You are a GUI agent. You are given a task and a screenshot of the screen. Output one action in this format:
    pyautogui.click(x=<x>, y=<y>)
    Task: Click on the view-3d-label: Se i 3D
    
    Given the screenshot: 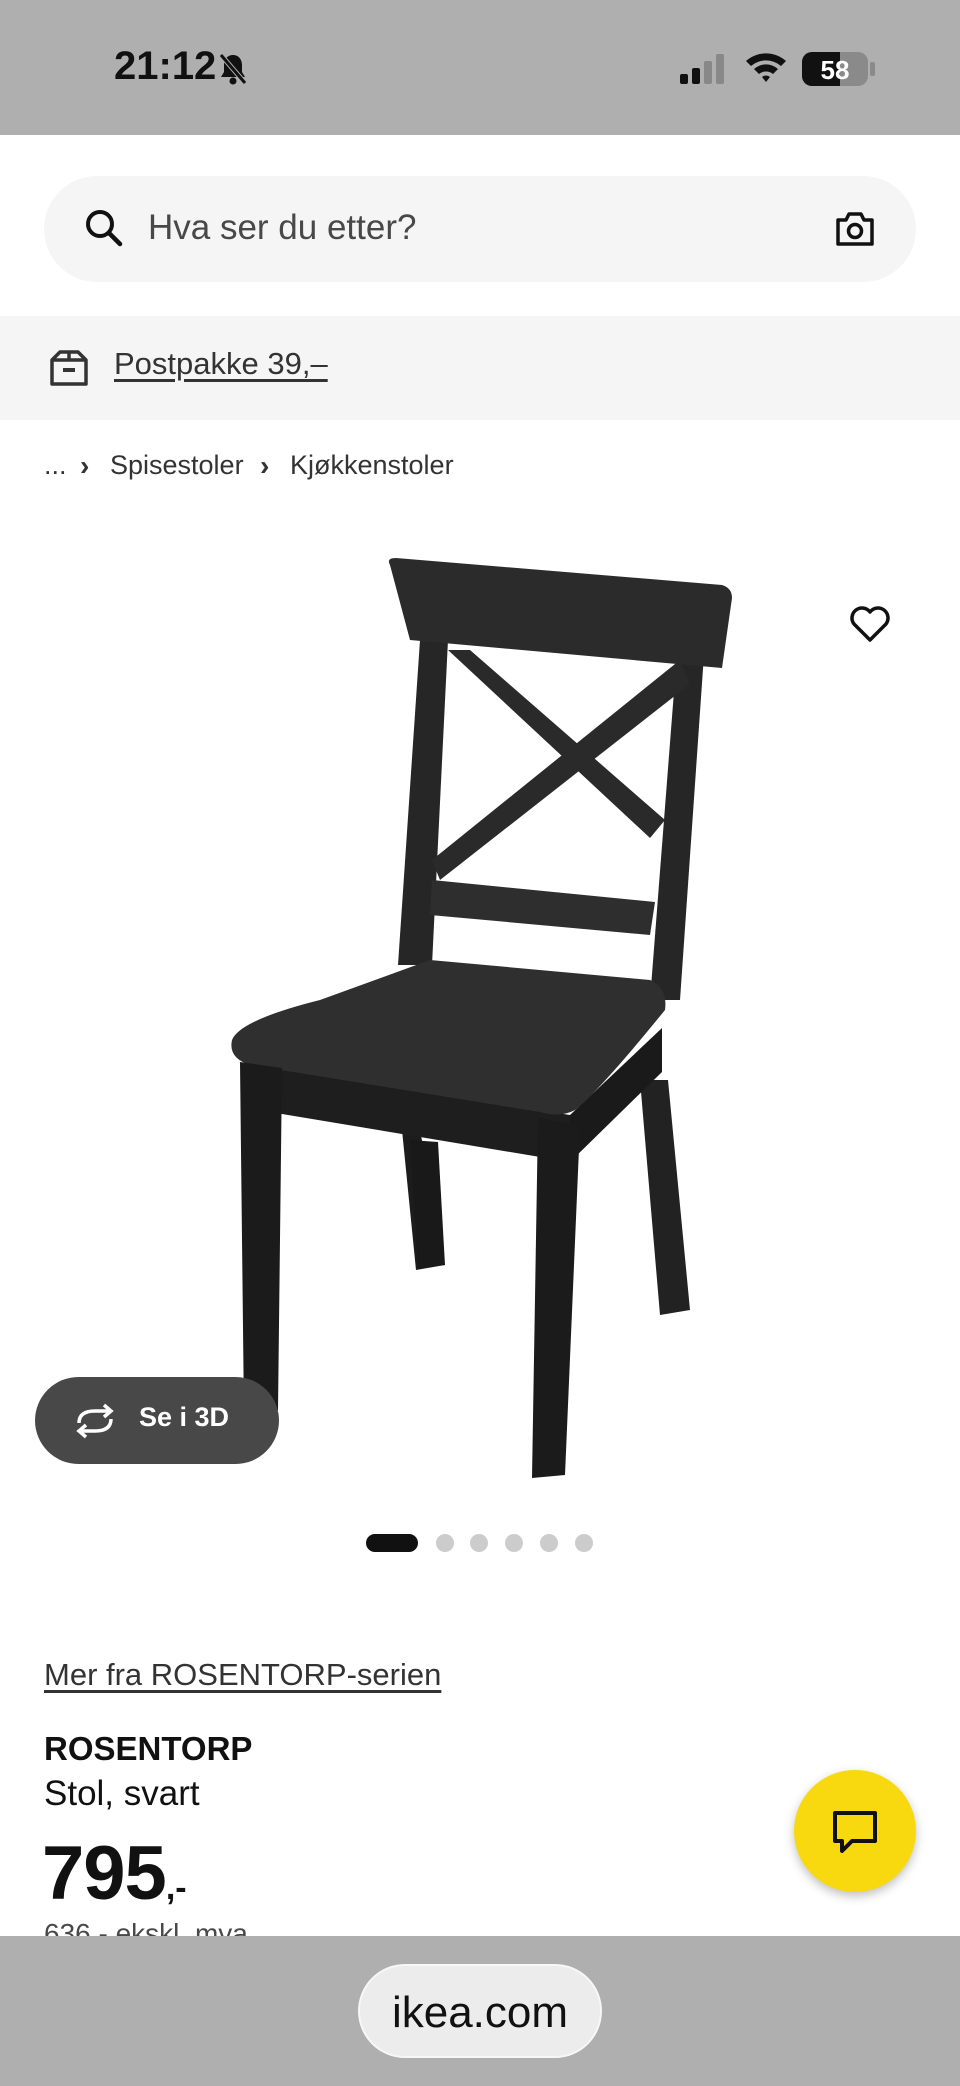 What is the action you would take?
    pyautogui.click(x=184, y=1417)
    